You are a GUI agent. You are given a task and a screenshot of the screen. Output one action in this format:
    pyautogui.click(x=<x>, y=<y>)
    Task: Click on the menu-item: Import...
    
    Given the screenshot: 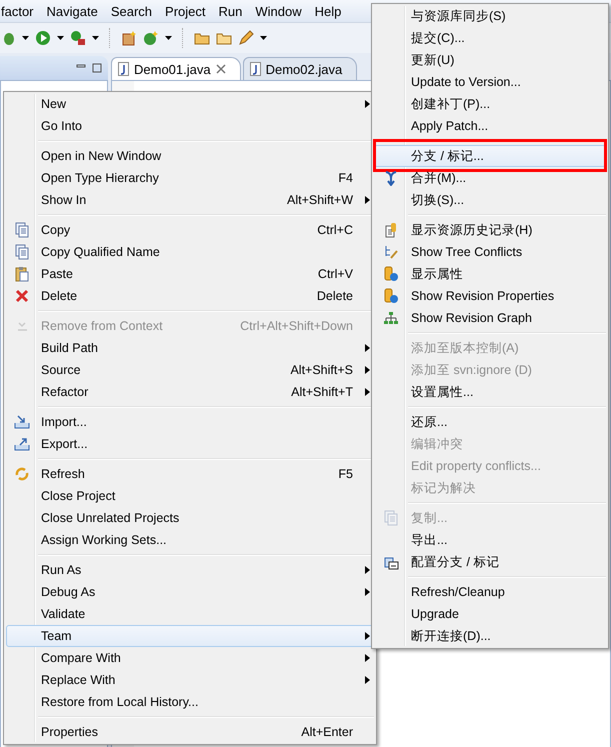 What is the action you would take?
    pyautogui.click(x=190, y=422)
    